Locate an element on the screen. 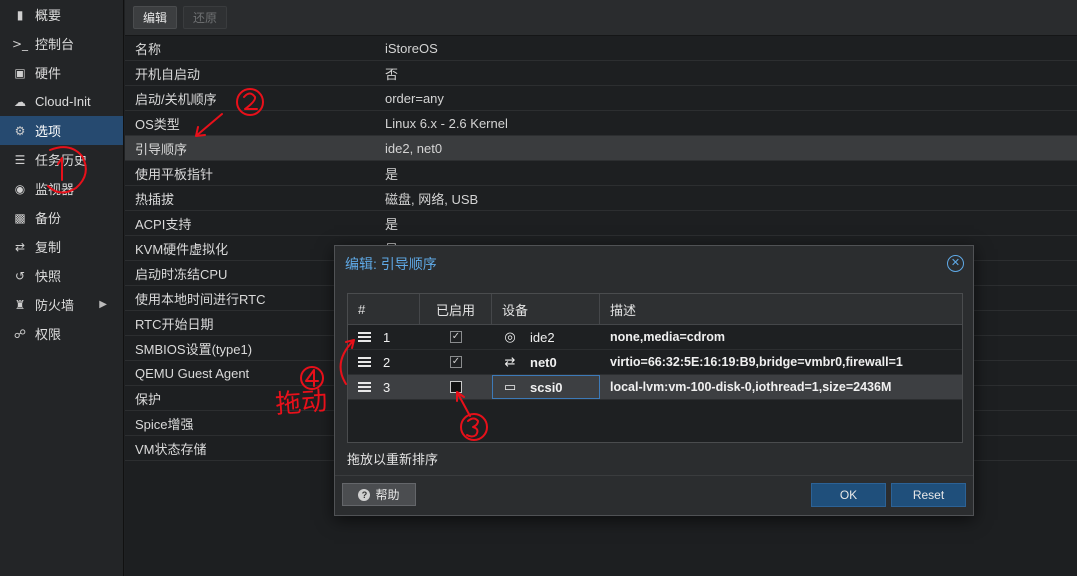 This screenshot has height=576, width=1077. gear-icon: ⚙ is located at coordinates (20, 130).